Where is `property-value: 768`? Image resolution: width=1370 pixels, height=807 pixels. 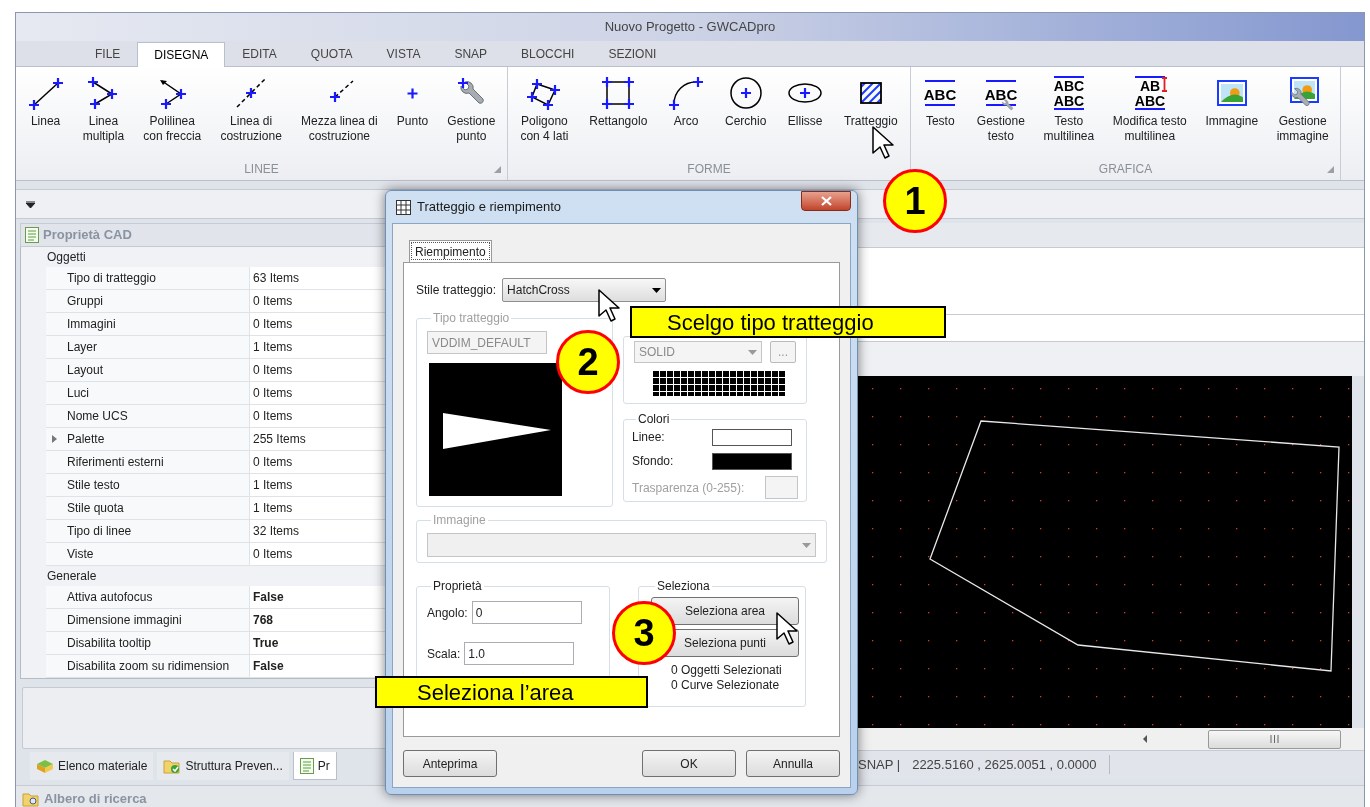 property-value: 768 is located at coordinates (263, 620).